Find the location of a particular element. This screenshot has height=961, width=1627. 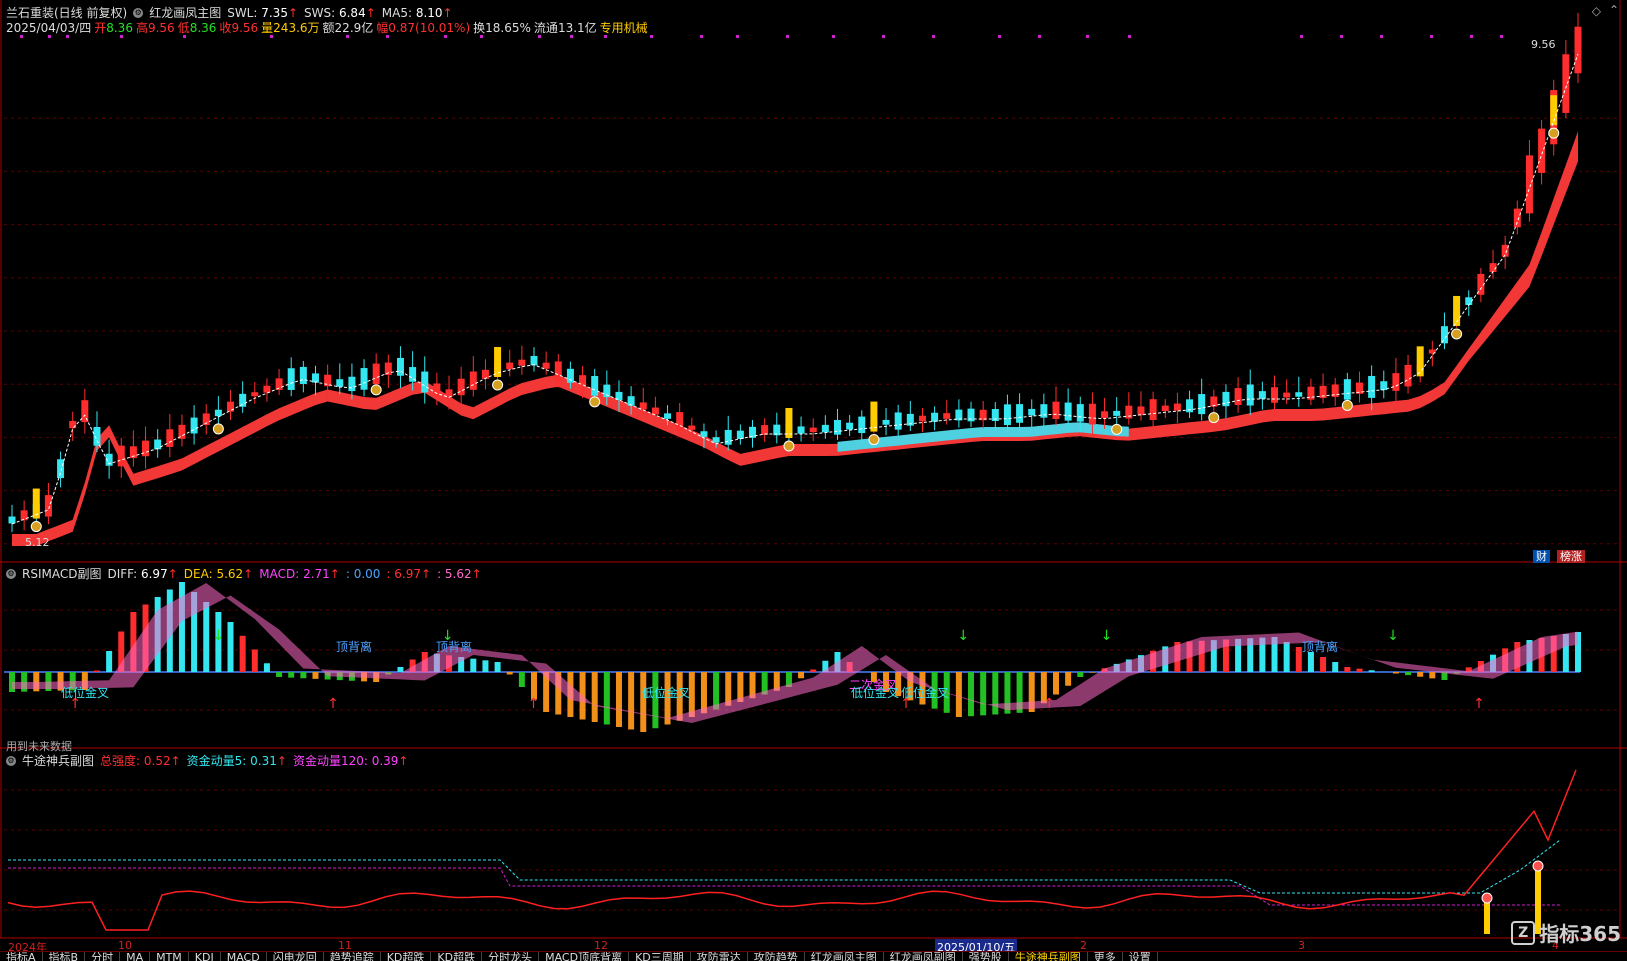

money5-label: 资金动量5: is located at coordinates (219, 761).